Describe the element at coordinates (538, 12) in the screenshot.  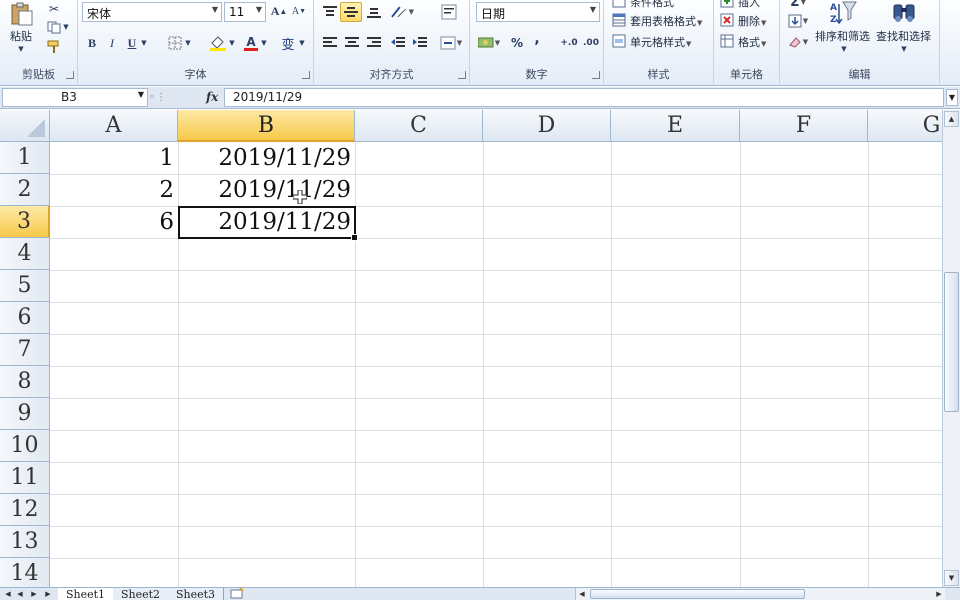
I see `number-format-dropdown: 日期 ▼` at that location.